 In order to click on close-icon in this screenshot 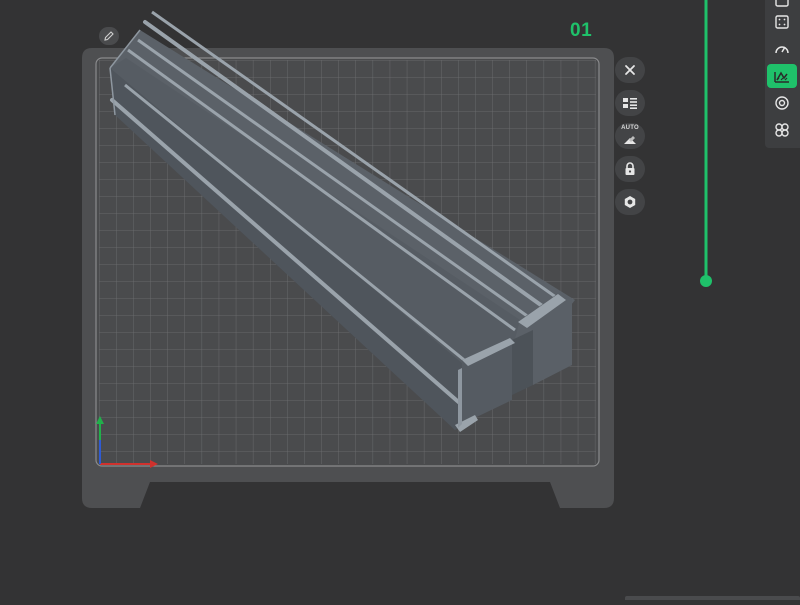, I will do `click(630, 70)`.